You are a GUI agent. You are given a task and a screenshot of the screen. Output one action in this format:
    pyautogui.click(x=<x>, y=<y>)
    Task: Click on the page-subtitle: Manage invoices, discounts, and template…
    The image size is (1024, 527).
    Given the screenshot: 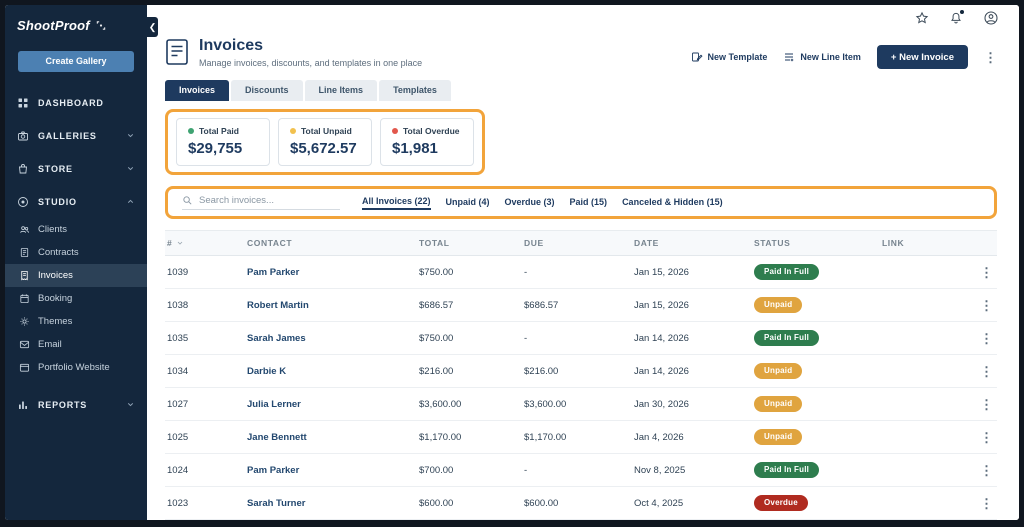 What is the action you would take?
    pyautogui.click(x=311, y=63)
    